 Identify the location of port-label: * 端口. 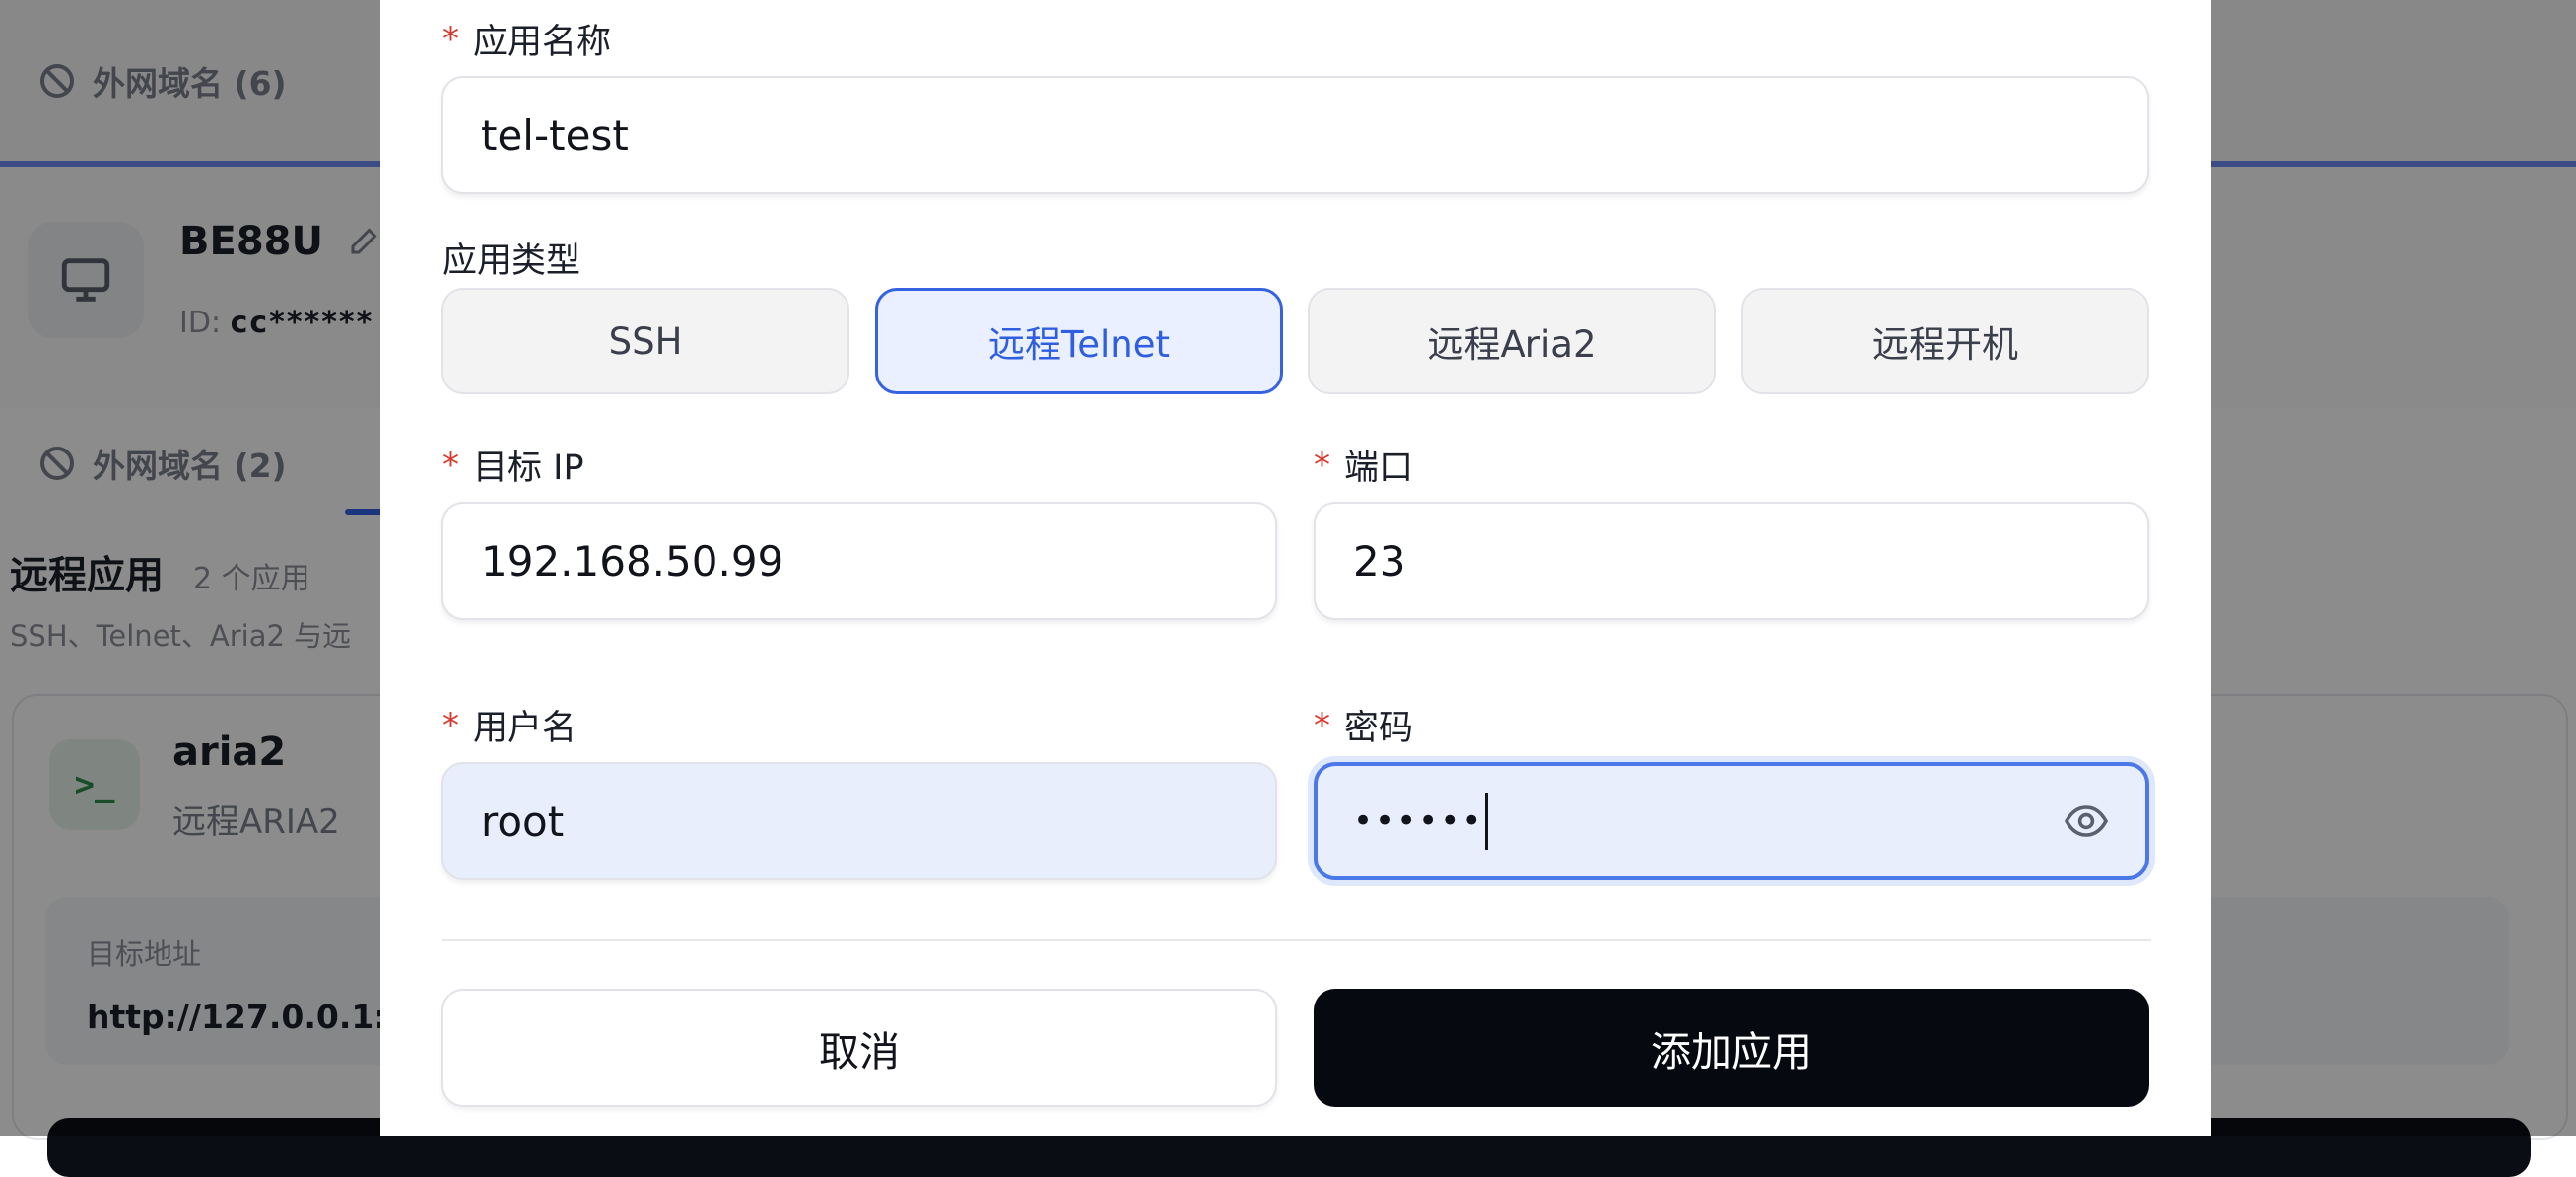
(1363, 465).